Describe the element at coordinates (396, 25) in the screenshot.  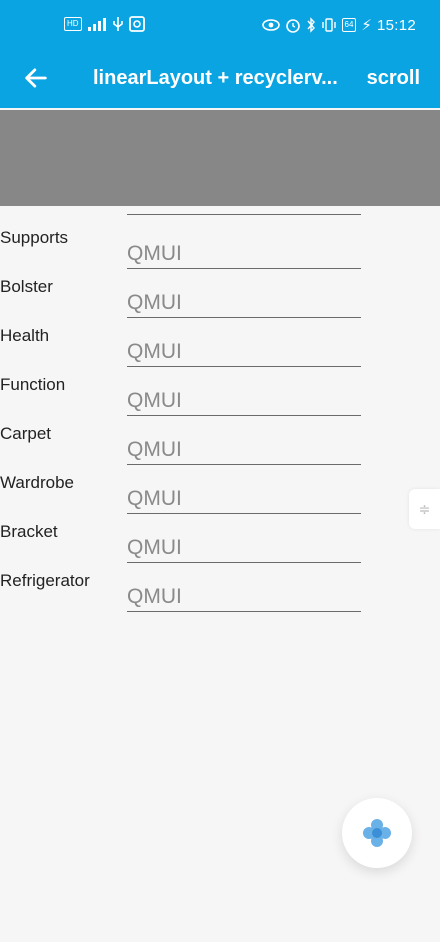
I see `clock: 15:12` at that location.